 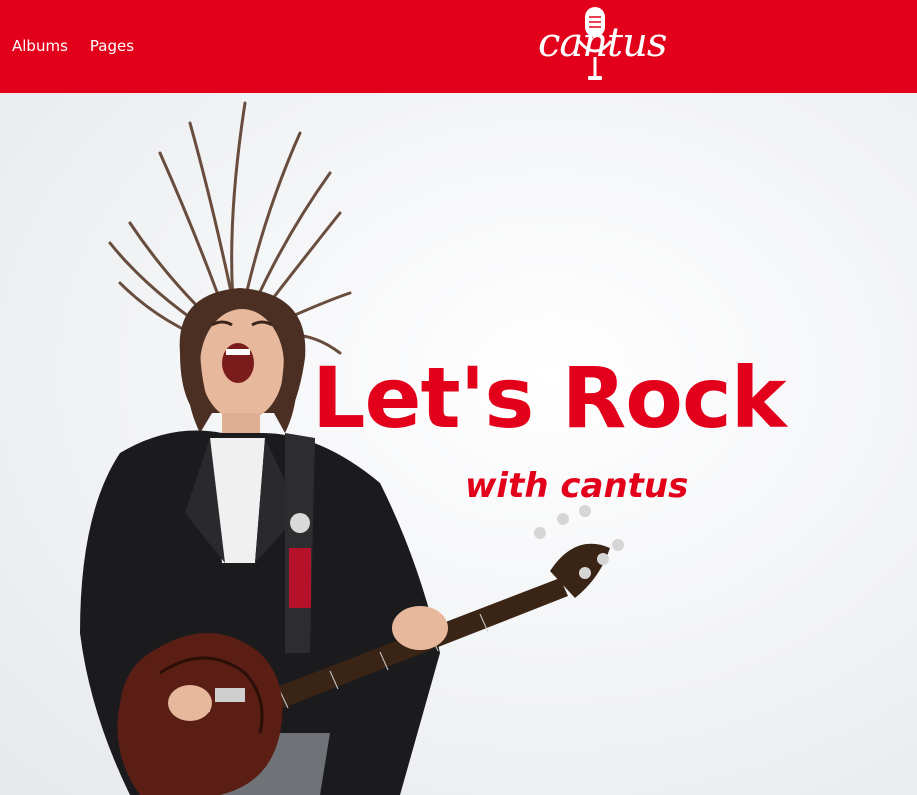 I want to click on site-logo: cantus, so click(x=600, y=45).